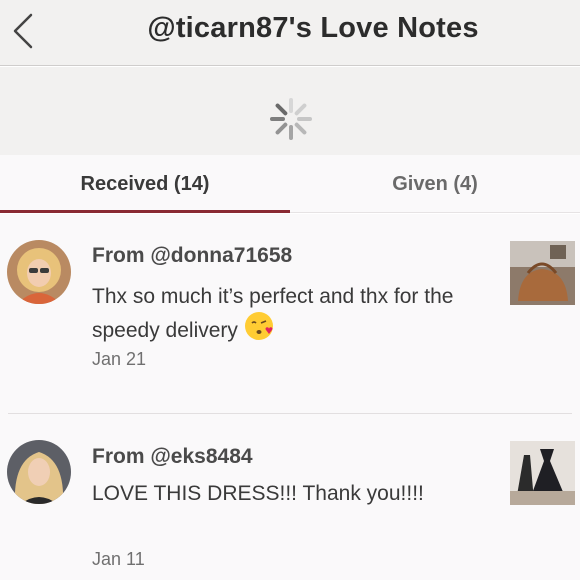  What do you see at coordinates (259, 330) in the screenshot?
I see `kissing-face-emoji-icon` at bounding box center [259, 330].